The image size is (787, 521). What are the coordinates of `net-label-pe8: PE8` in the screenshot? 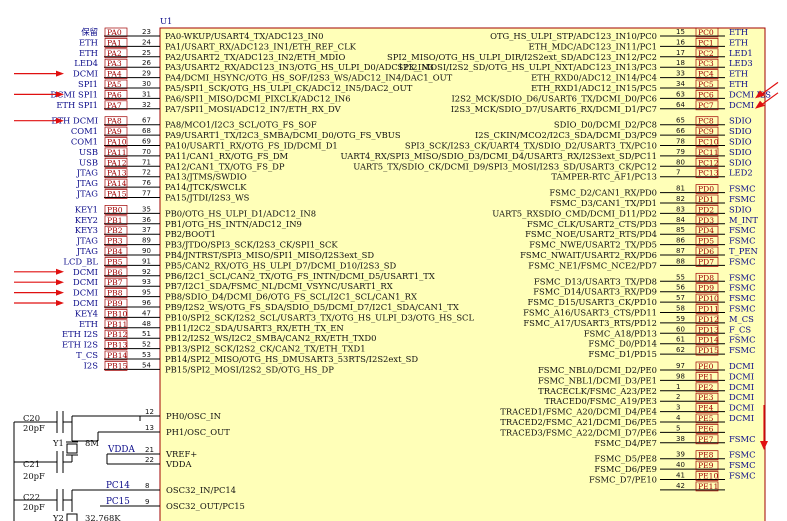 It's located at (706, 455).